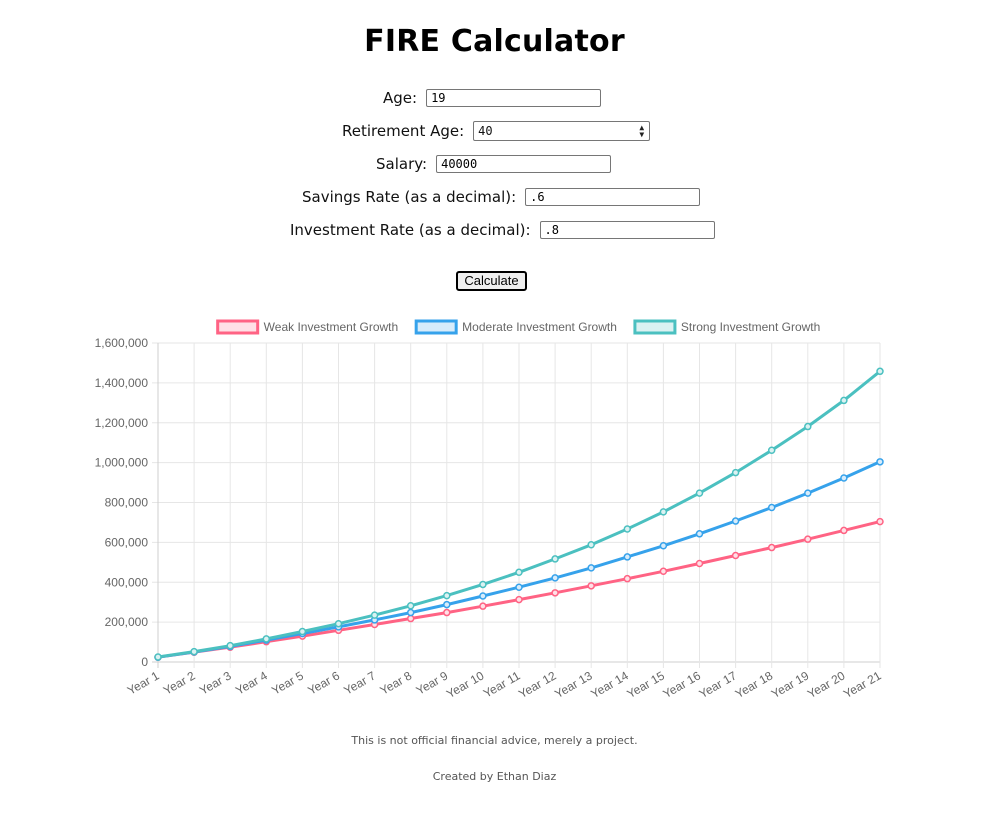  Describe the element at coordinates (494, 776) in the screenshot. I see `credit-text: Created by Ethan Diaz` at that location.